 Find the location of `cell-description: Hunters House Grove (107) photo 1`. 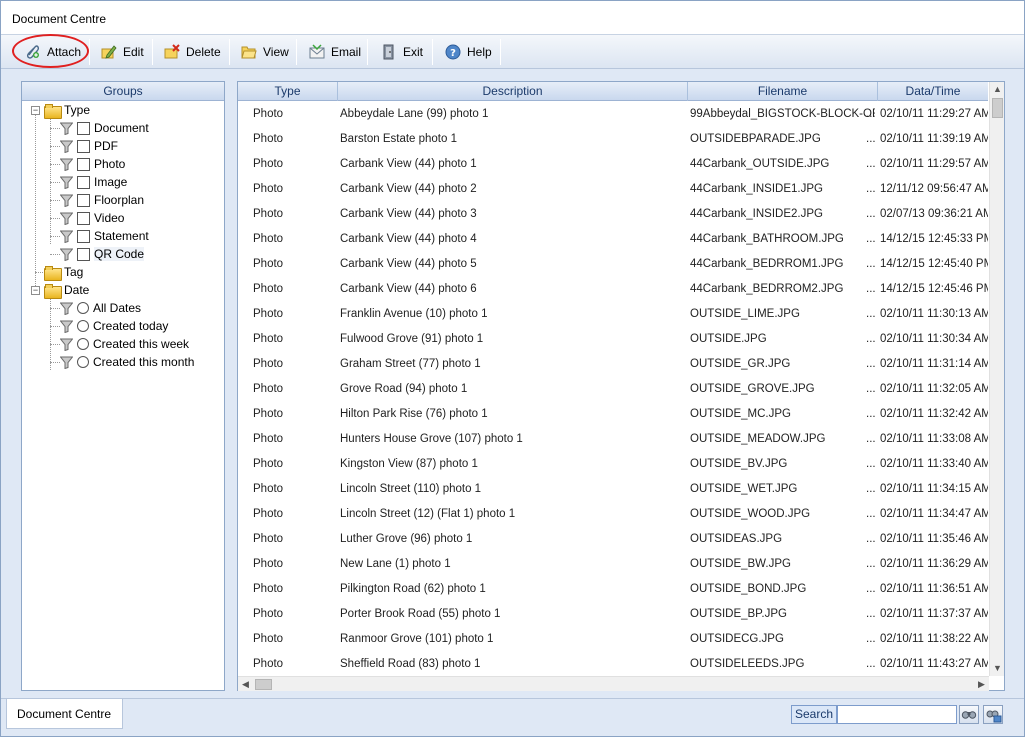

cell-description: Hunters House Grove (107) photo 1 is located at coordinates (431, 439).